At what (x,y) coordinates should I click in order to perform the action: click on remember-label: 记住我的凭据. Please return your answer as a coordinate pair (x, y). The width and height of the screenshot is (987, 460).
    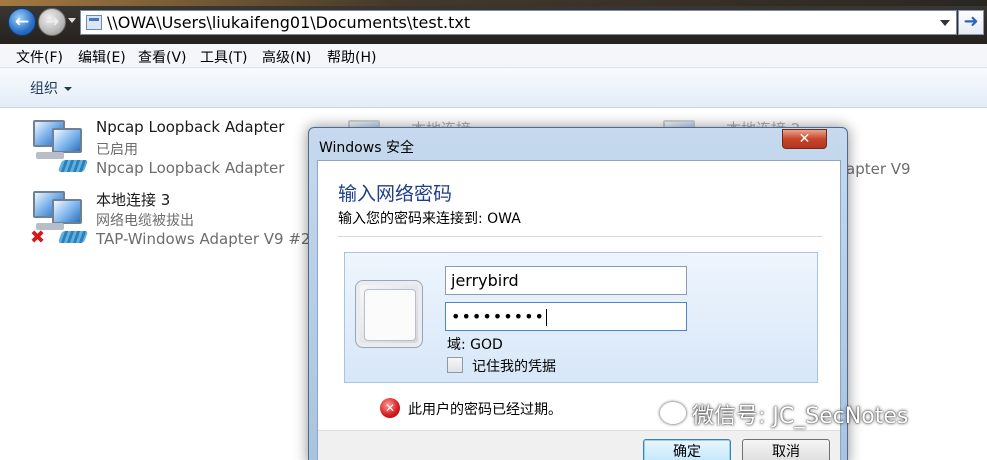
    Looking at the image, I should click on (514, 366).